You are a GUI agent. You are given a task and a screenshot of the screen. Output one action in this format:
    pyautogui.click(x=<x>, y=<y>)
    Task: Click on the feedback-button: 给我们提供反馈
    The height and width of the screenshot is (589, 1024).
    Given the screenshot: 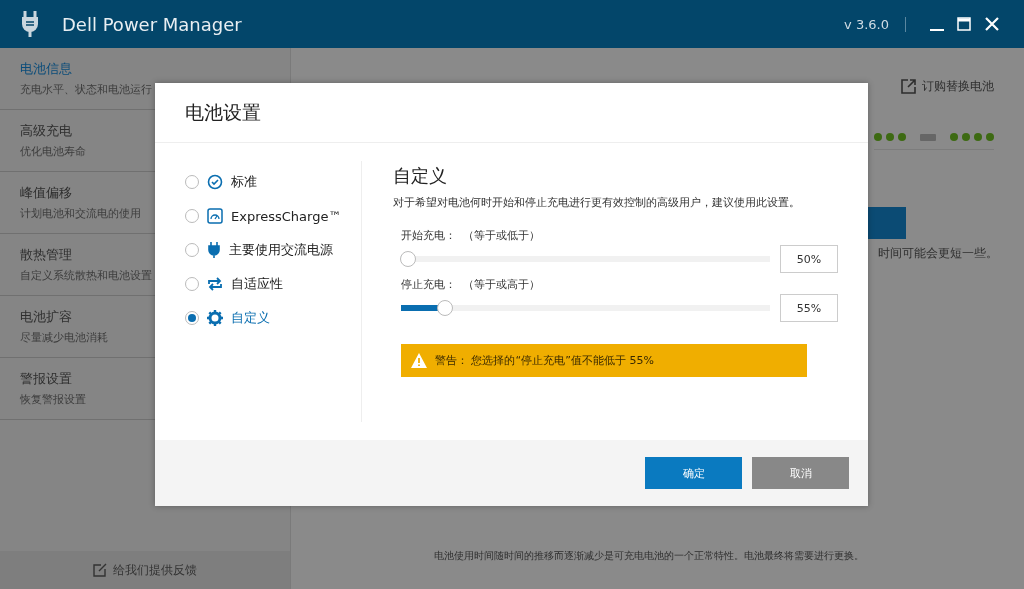 What is the action you would take?
    pyautogui.click(x=145, y=570)
    